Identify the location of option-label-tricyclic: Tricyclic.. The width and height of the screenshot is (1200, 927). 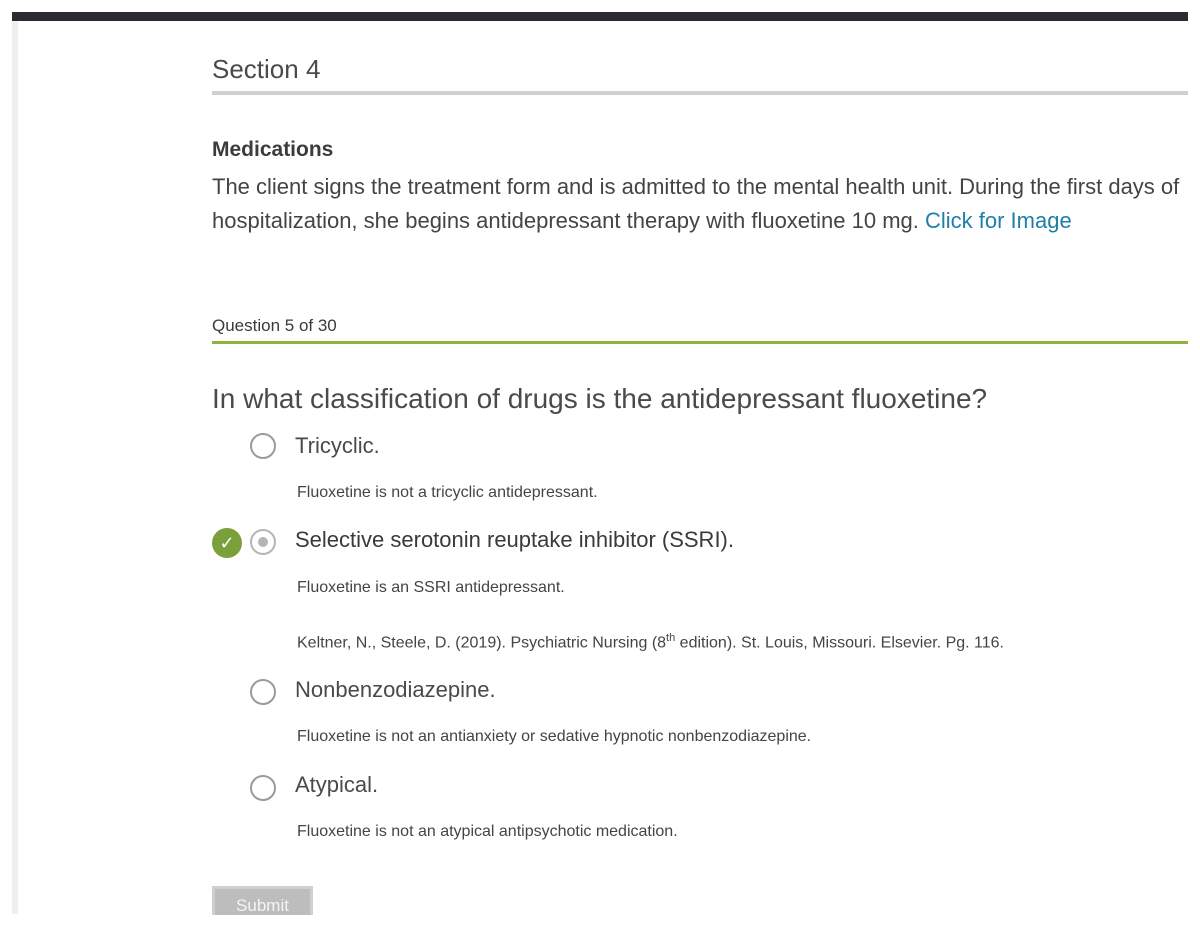
(337, 446).